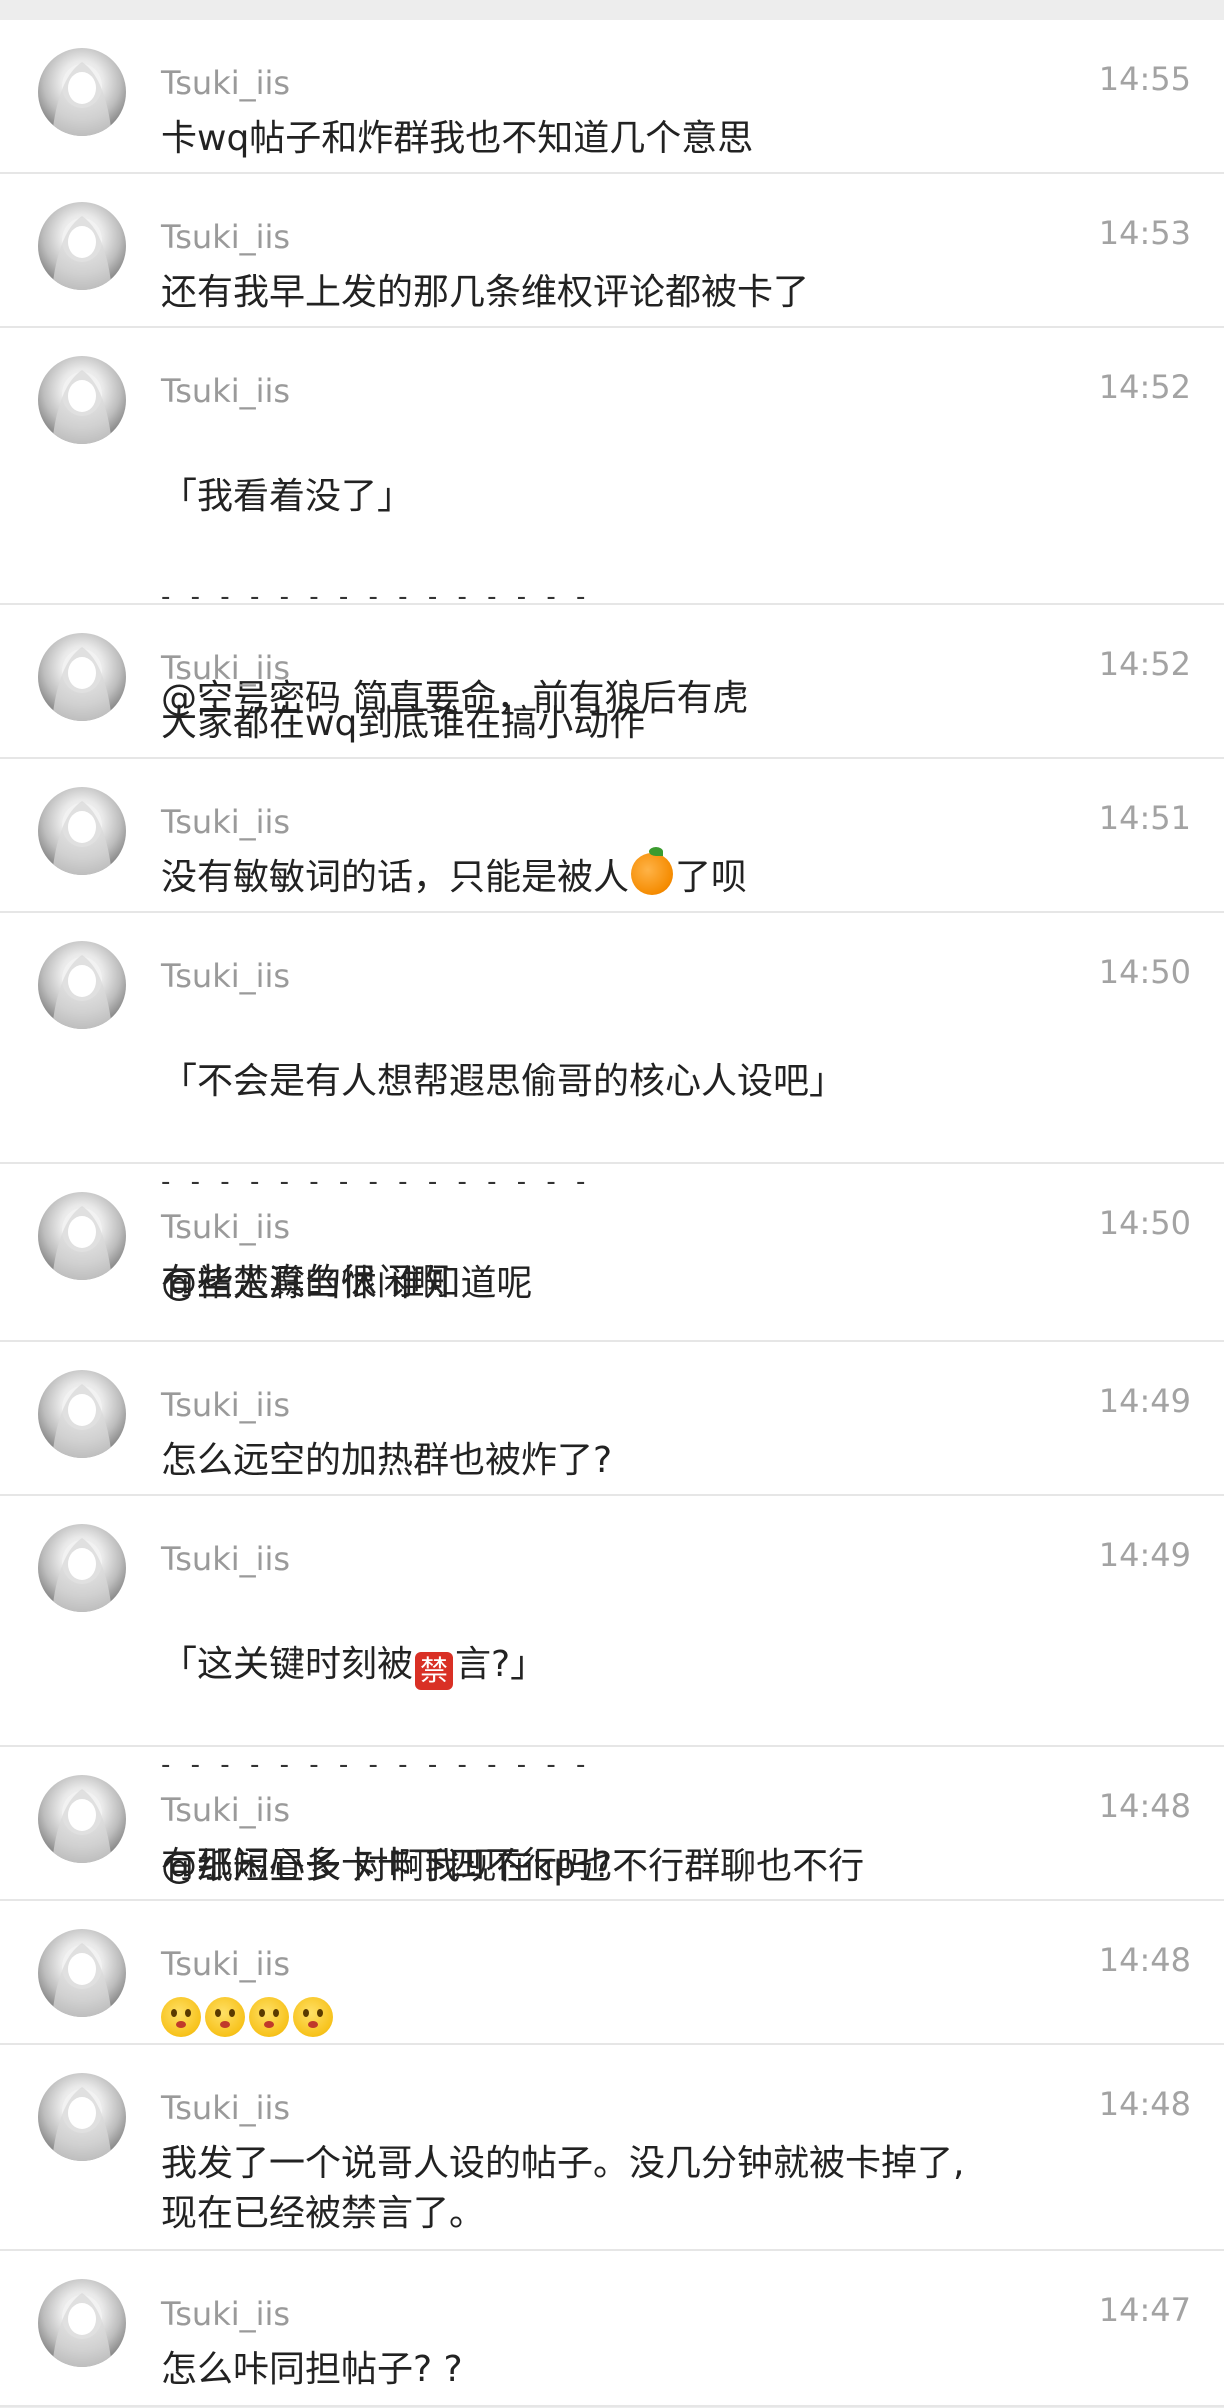  I want to click on quoted-text: 「这关键时刻被禁言?」, so click(672, 1665).